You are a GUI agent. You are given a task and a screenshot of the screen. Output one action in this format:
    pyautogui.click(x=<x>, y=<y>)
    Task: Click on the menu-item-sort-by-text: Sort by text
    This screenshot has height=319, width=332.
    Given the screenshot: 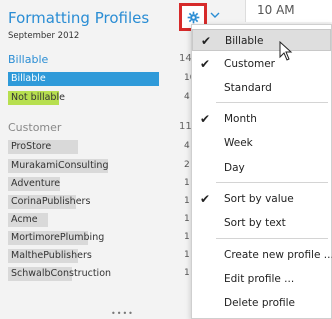 What is the action you would take?
    pyautogui.click(x=261, y=223)
    